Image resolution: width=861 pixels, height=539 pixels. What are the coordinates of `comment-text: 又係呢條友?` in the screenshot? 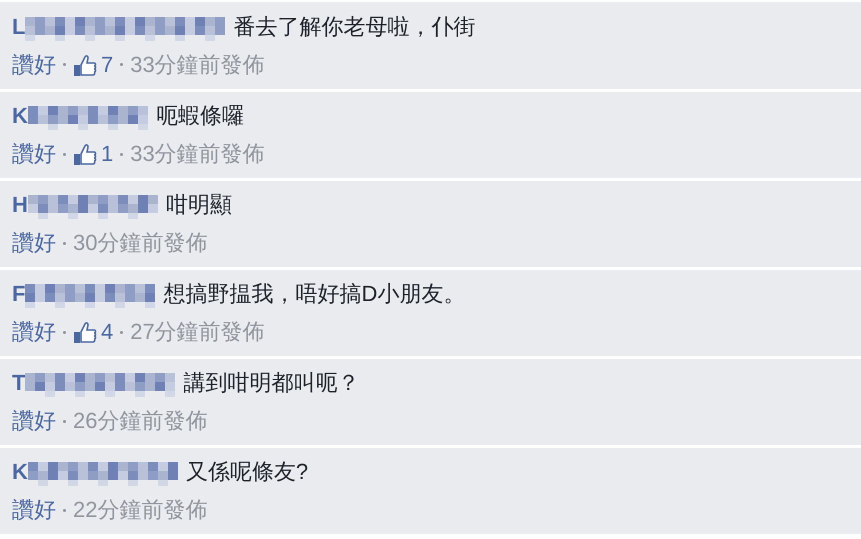 It's located at (247, 472).